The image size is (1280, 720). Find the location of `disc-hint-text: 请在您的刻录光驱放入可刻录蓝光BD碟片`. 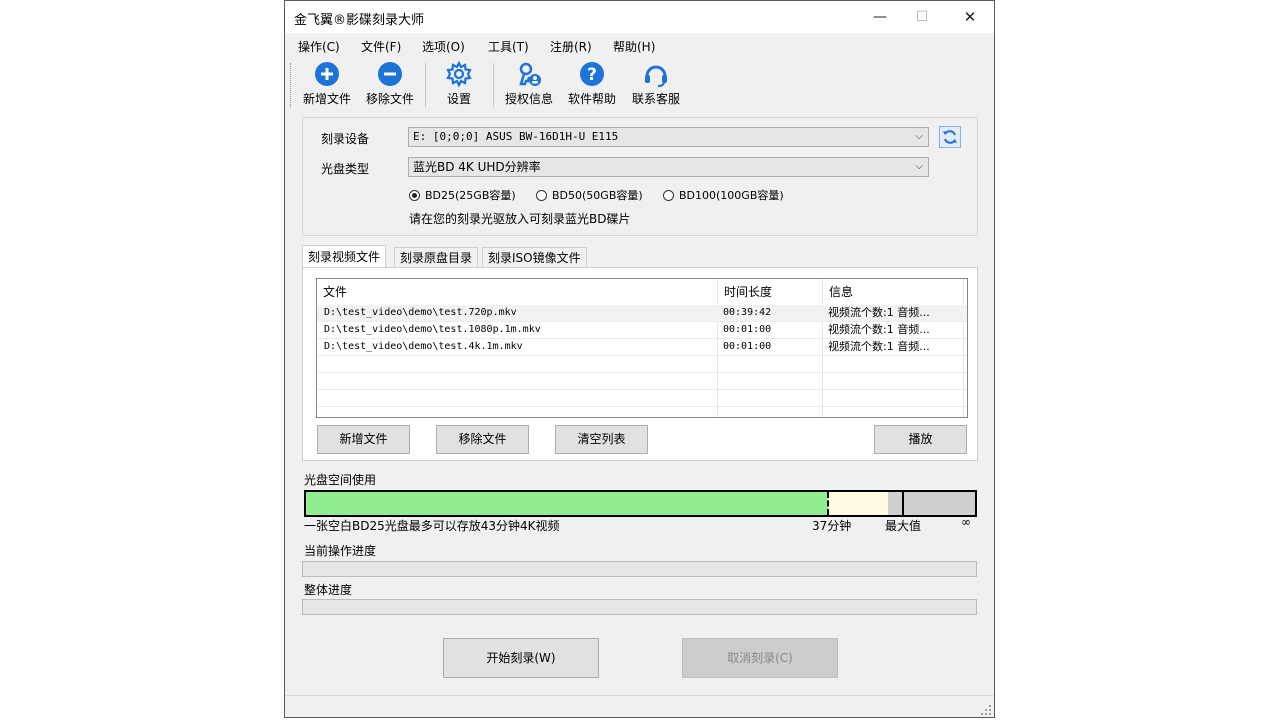

disc-hint-text: 请在您的刻录光驱放入可刻录蓝光BD碟片 is located at coordinates (520, 219).